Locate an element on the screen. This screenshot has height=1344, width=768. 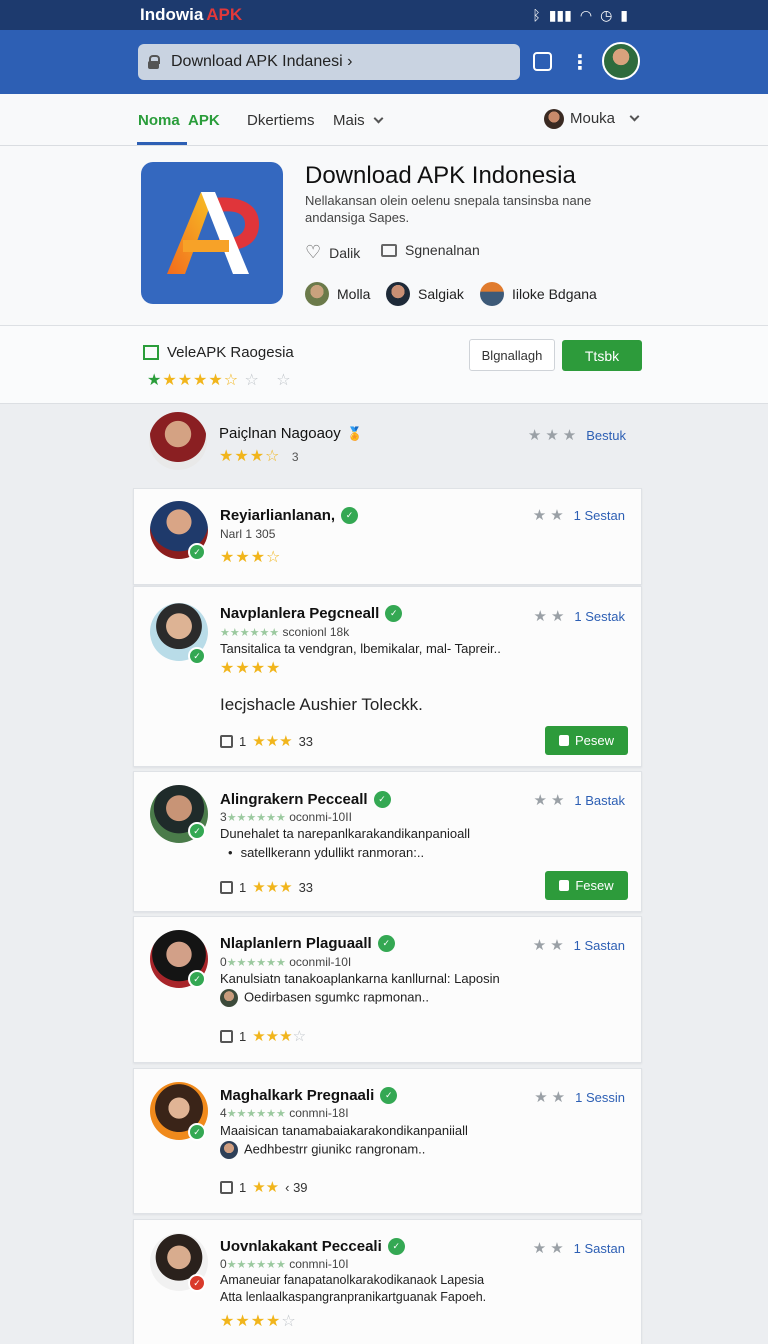
footer-number: ‹ 39 is located at coordinates (296, 1187).